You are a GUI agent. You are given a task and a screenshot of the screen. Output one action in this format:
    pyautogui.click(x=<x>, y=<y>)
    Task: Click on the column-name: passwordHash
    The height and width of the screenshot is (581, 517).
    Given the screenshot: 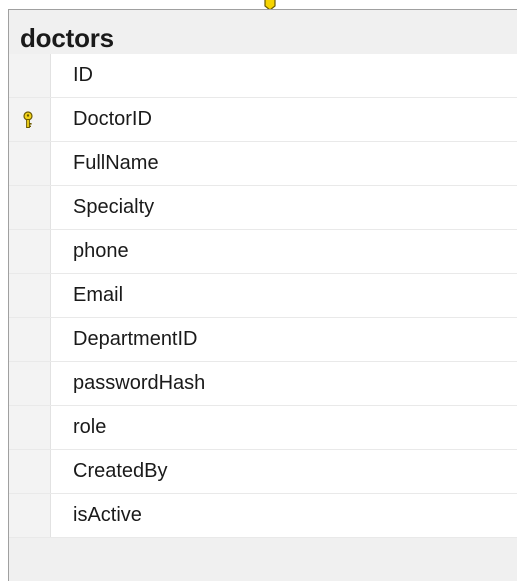 What is the action you would take?
    pyautogui.click(x=139, y=383)
    